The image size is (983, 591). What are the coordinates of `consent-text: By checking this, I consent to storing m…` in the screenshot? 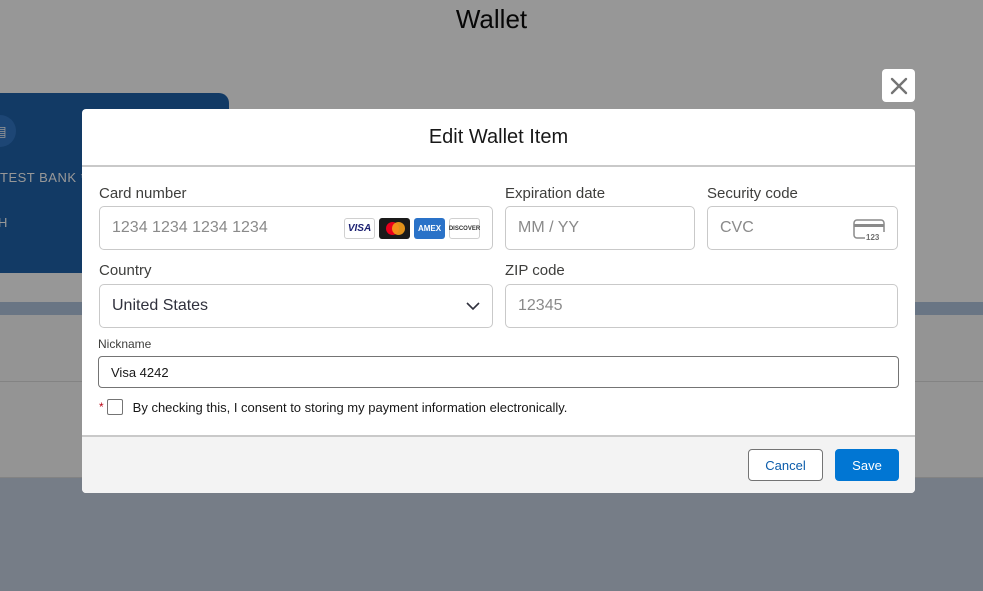 It's located at (350, 407).